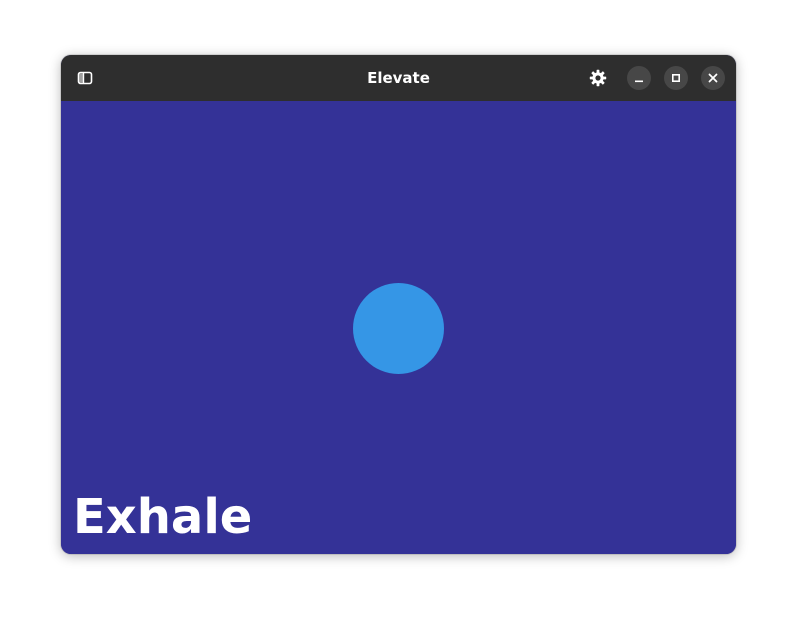  I want to click on close-icon, so click(713, 78).